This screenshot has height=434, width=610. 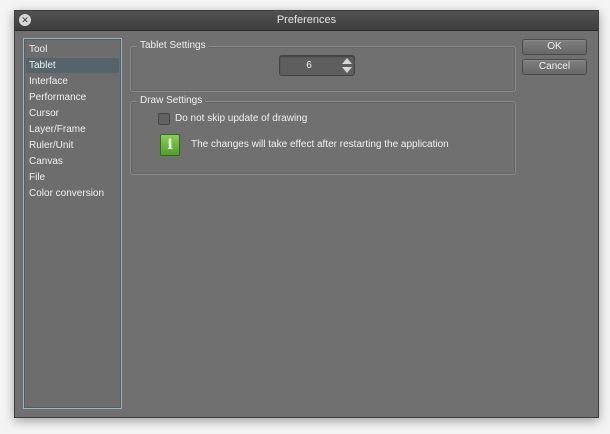 I want to click on window-title: Preferences, so click(x=306, y=20).